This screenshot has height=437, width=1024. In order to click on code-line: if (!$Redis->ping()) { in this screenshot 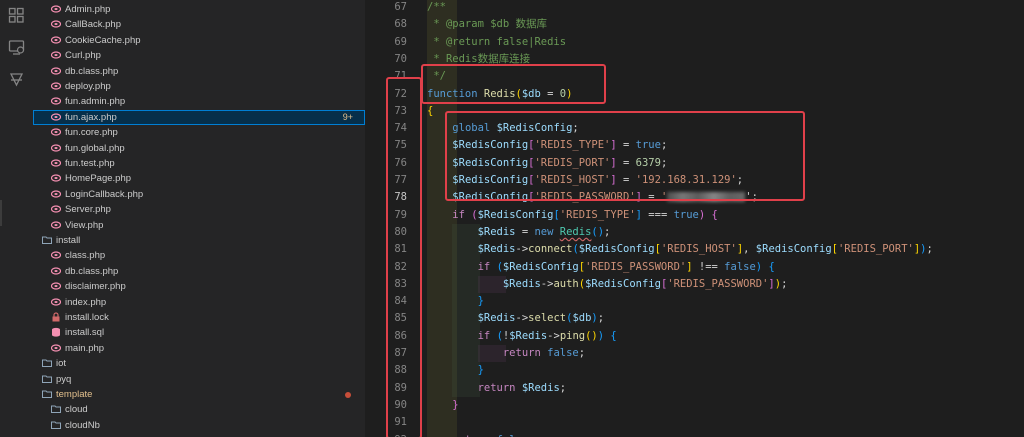, I will do `click(522, 336)`.